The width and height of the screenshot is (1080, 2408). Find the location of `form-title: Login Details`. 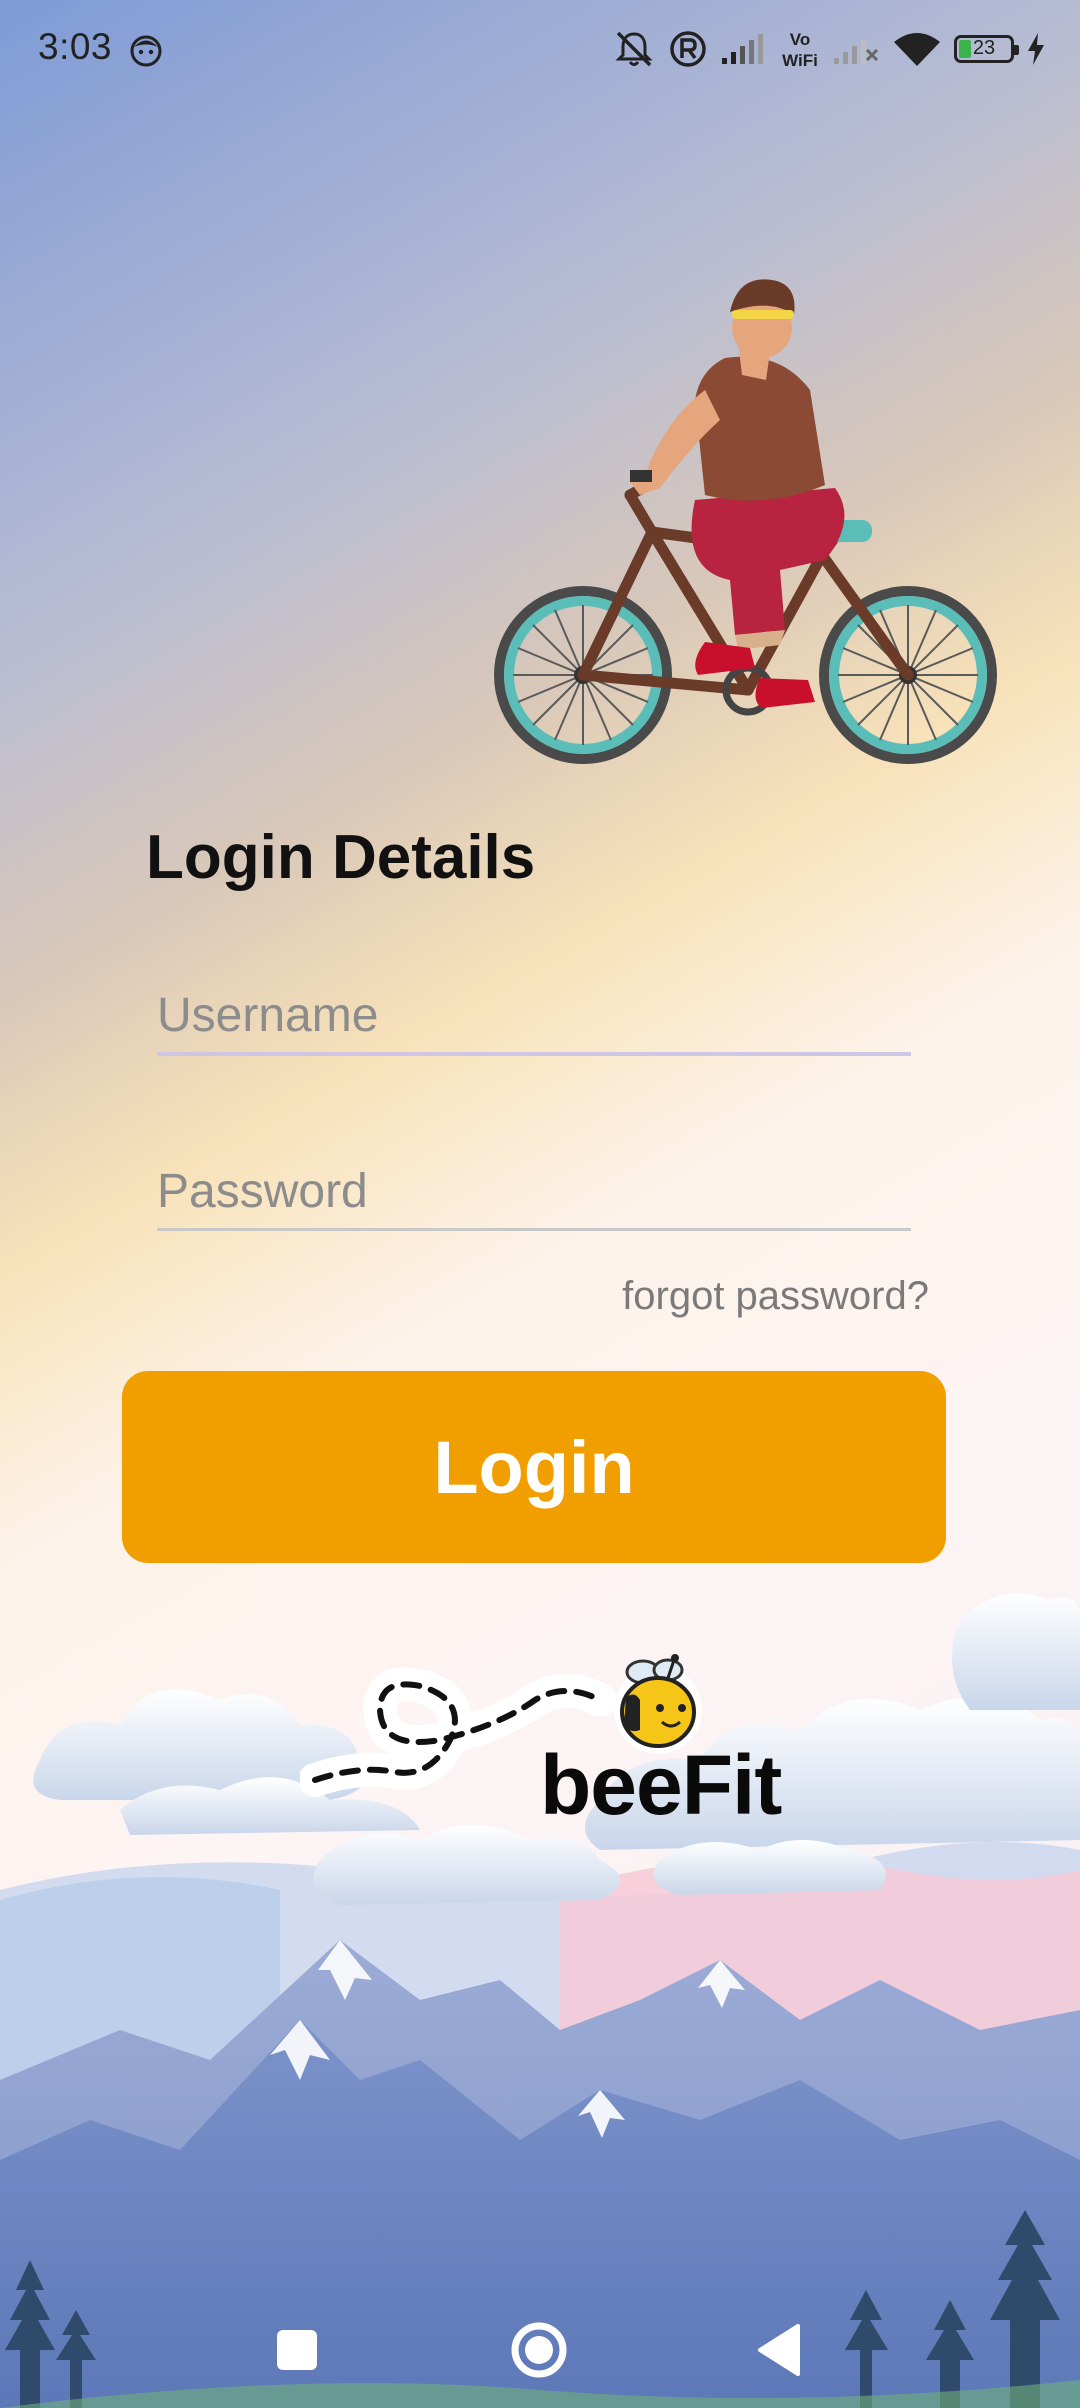

form-title: Login Details is located at coordinates (341, 857).